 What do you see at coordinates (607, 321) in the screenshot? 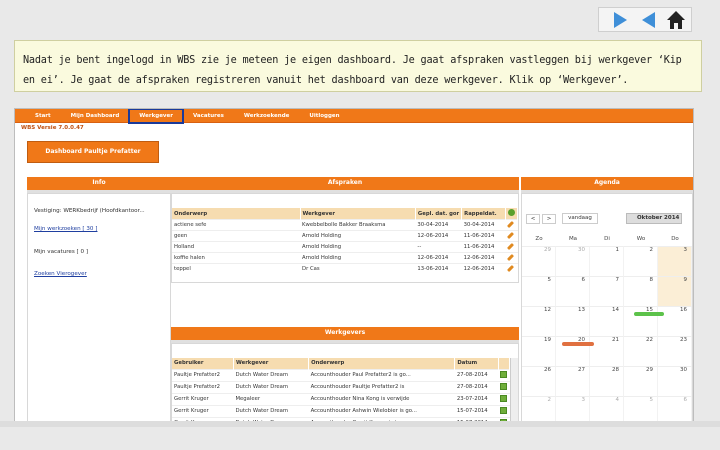
I see `calendar-day: 14` at bounding box center [607, 321].